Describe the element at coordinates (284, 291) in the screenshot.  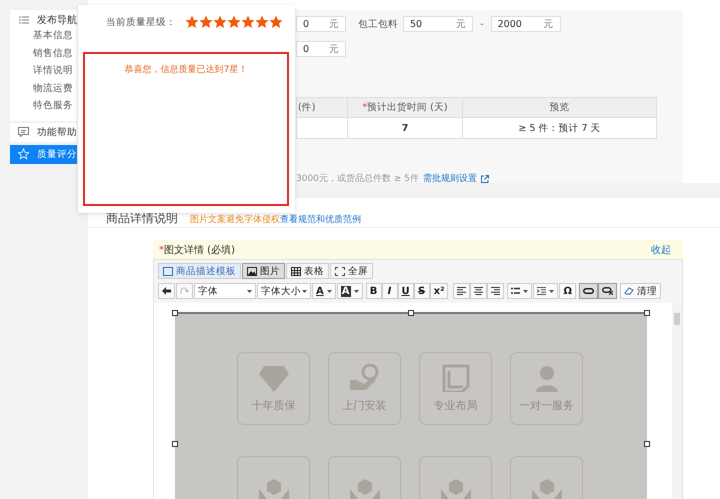
I see `font-size-select: 字体大小` at that location.